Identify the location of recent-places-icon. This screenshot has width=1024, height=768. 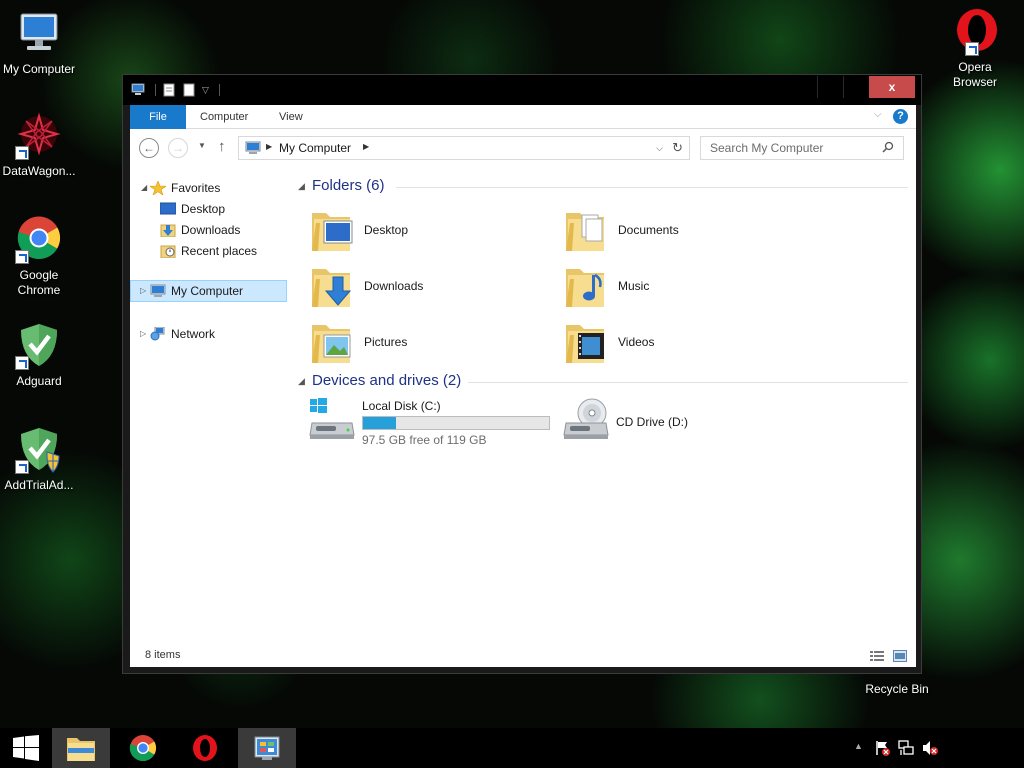
(168, 251).